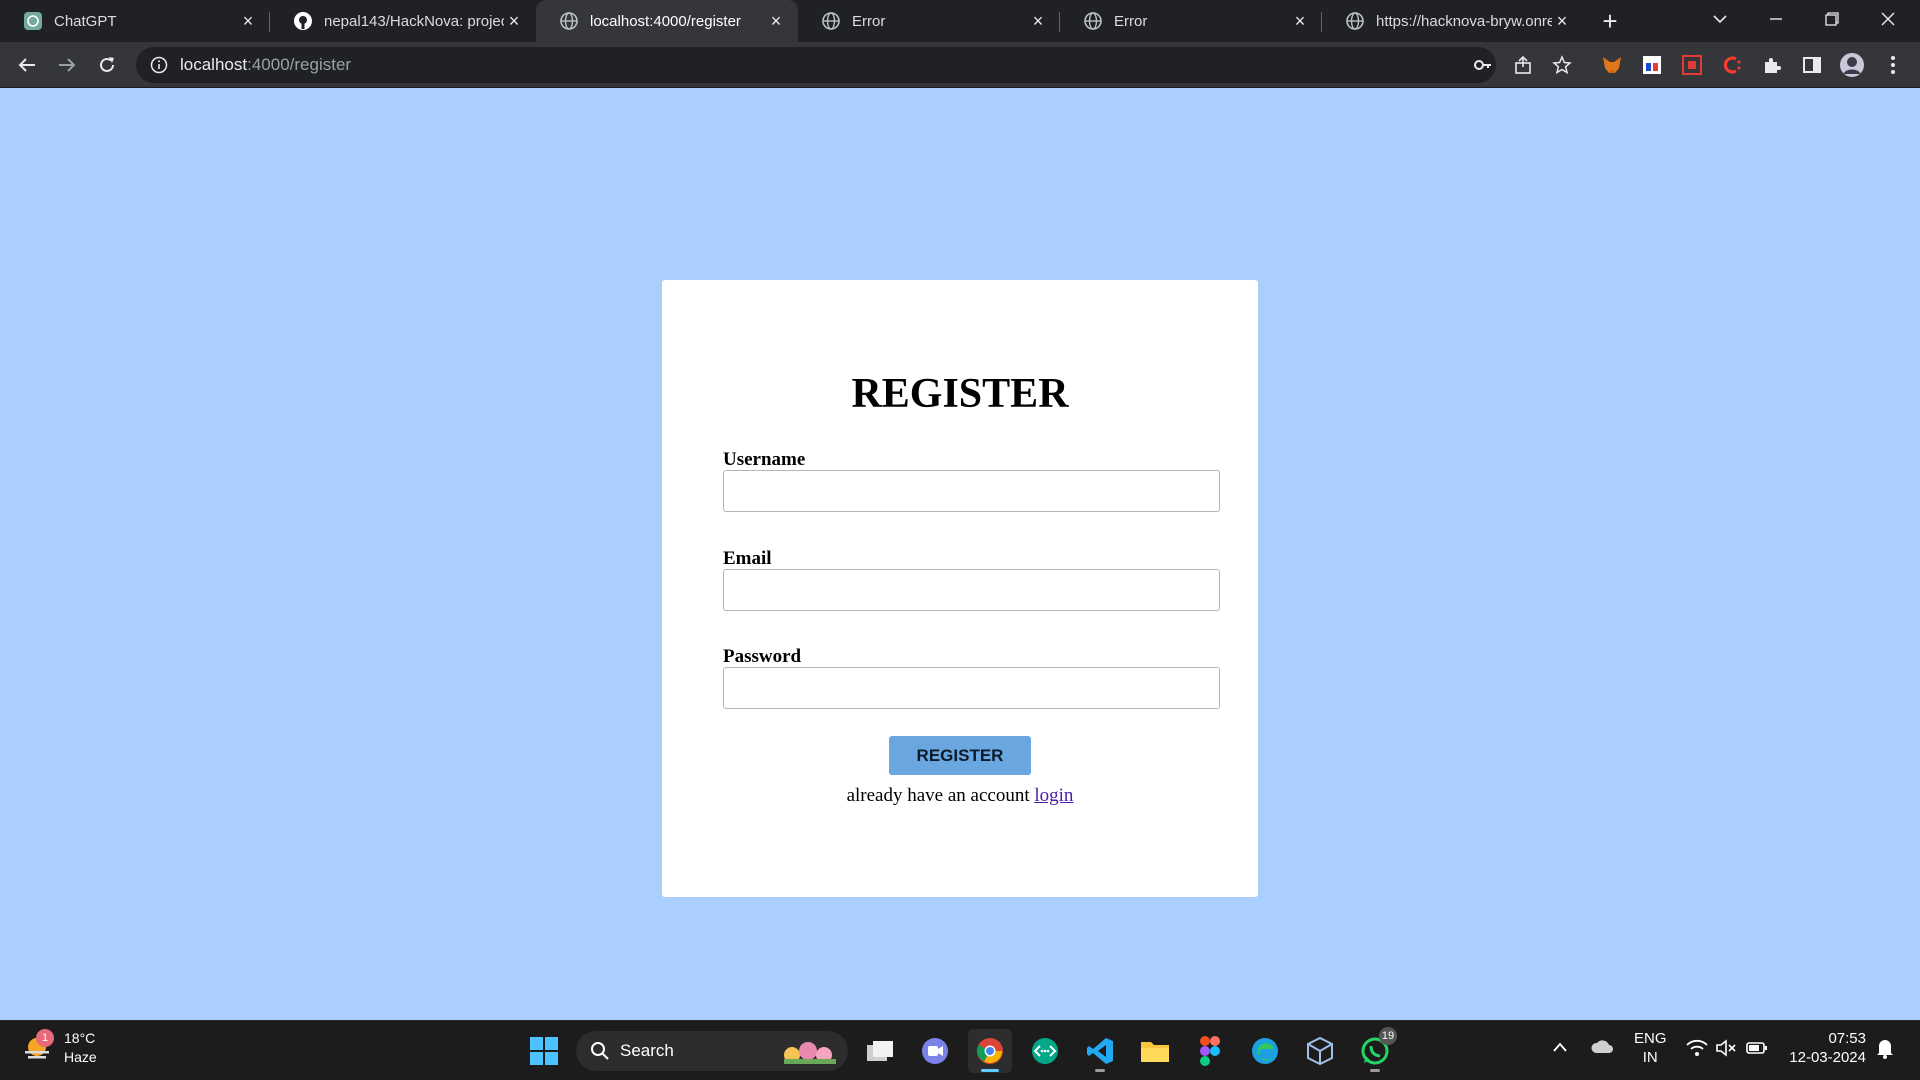  Describe the element at coordinates (1560, 1048) in the screenshot. I see `show-hidden-icons-chevron-icon` at that location.